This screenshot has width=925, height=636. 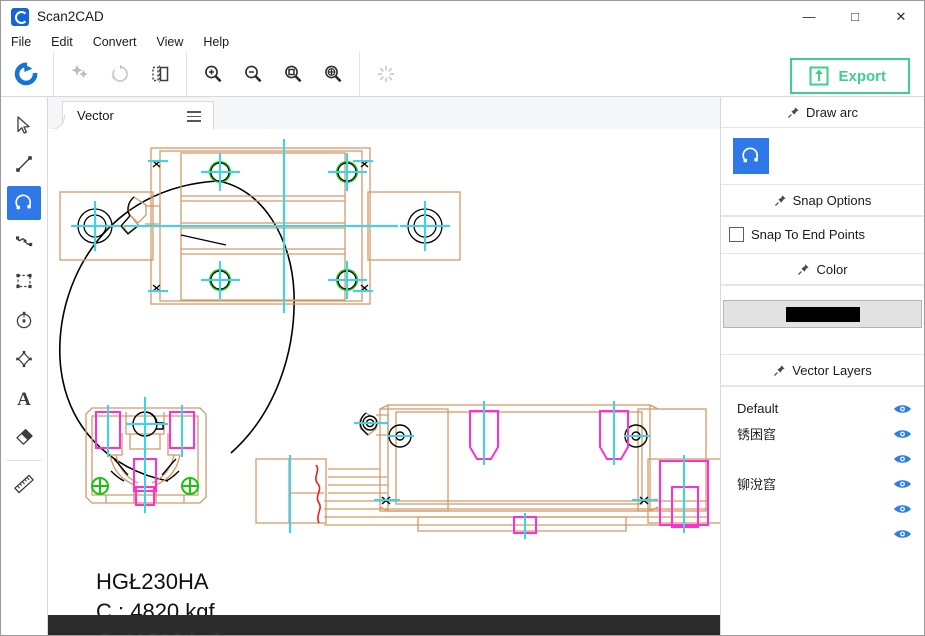 I want to click on tab-strip-filler, so click(x=467, y=115).